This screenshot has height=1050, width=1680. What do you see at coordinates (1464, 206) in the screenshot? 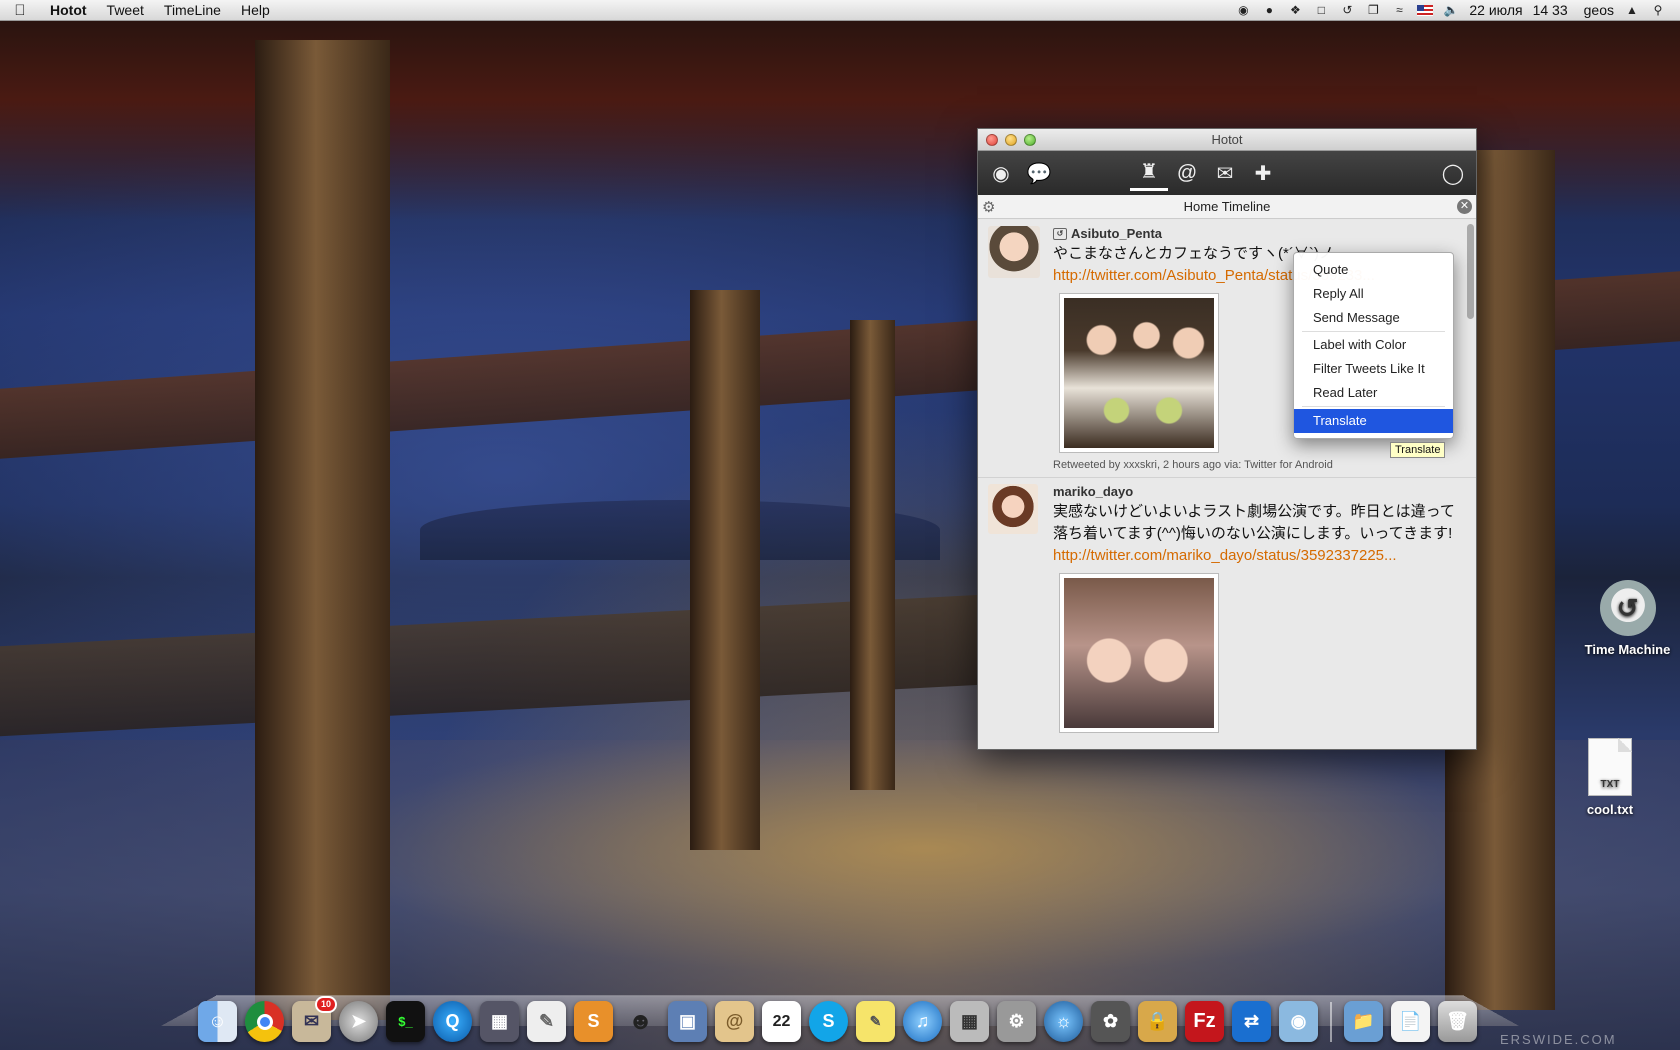
I see `close-column-icon: ✕` at bounding box center [1464, 206].